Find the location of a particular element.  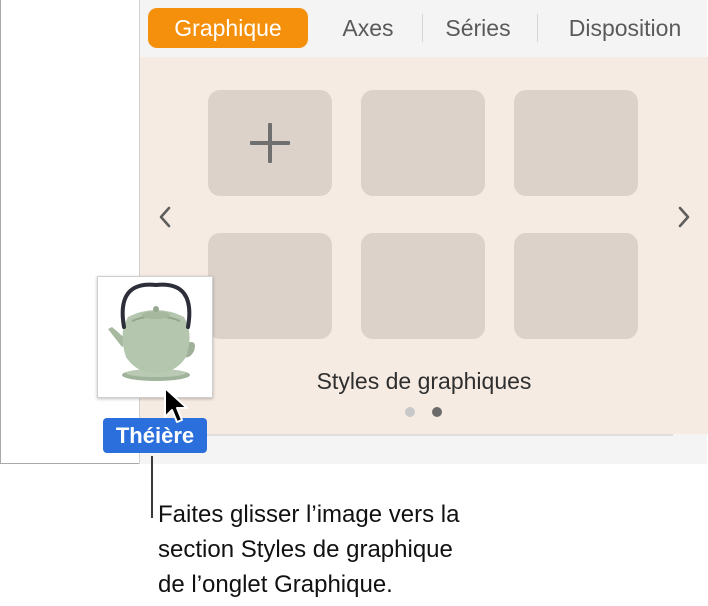

pointer-cursor-icon is located at coordinates (176, 405).